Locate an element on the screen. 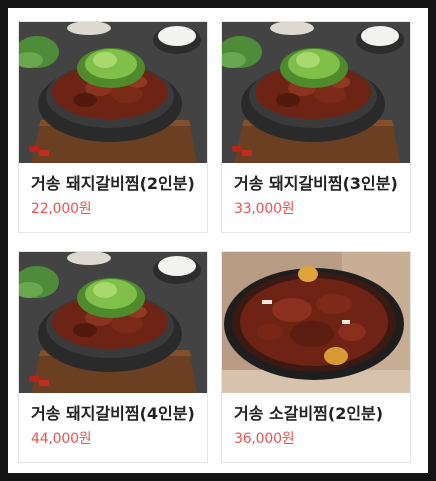 The height and width of the screenshot is (481, 436). product-name: 거송 소갈비찜(2인분) is located at coordinates (317, 414).